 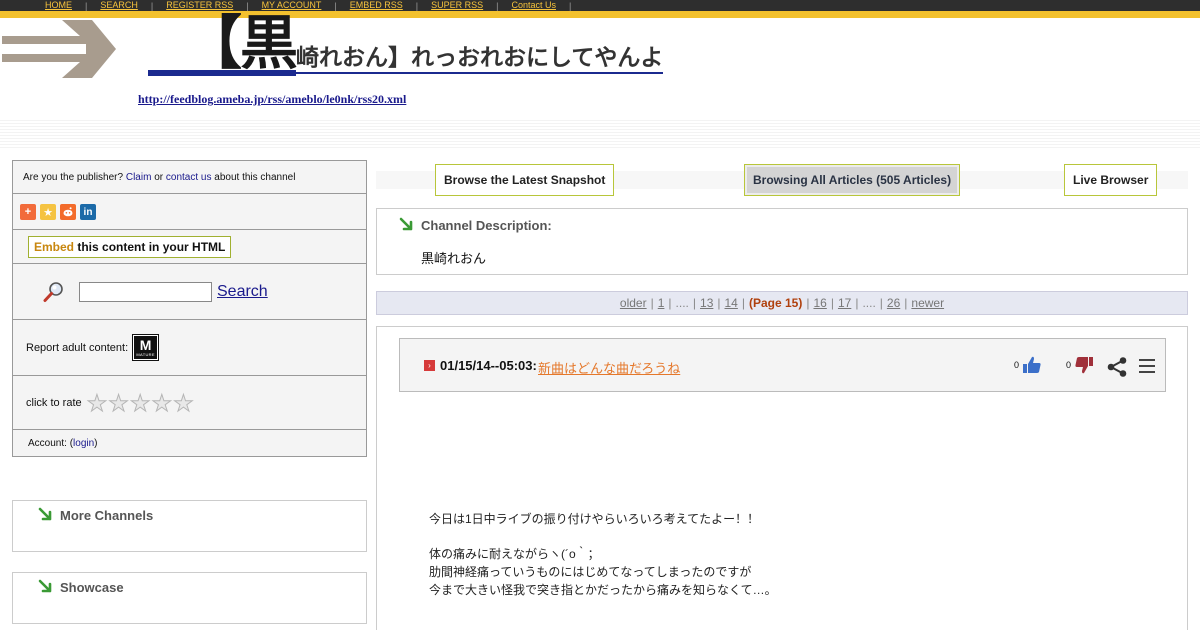 I want to click on search-button: Search, so click(x=242, y=292).